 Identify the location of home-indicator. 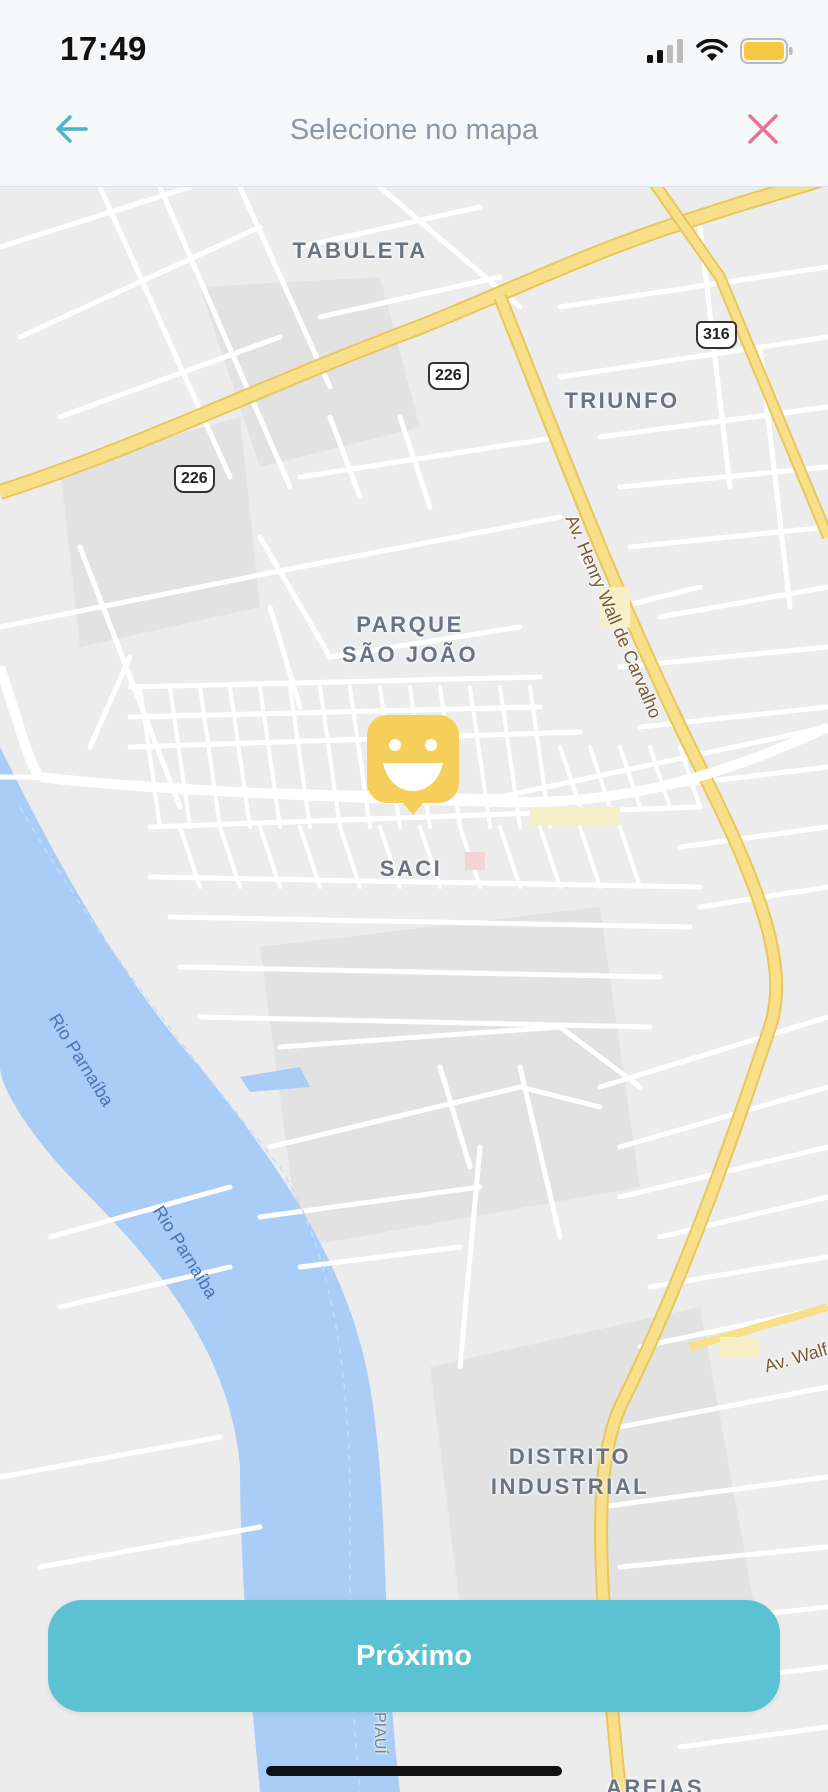
(414, 1771).